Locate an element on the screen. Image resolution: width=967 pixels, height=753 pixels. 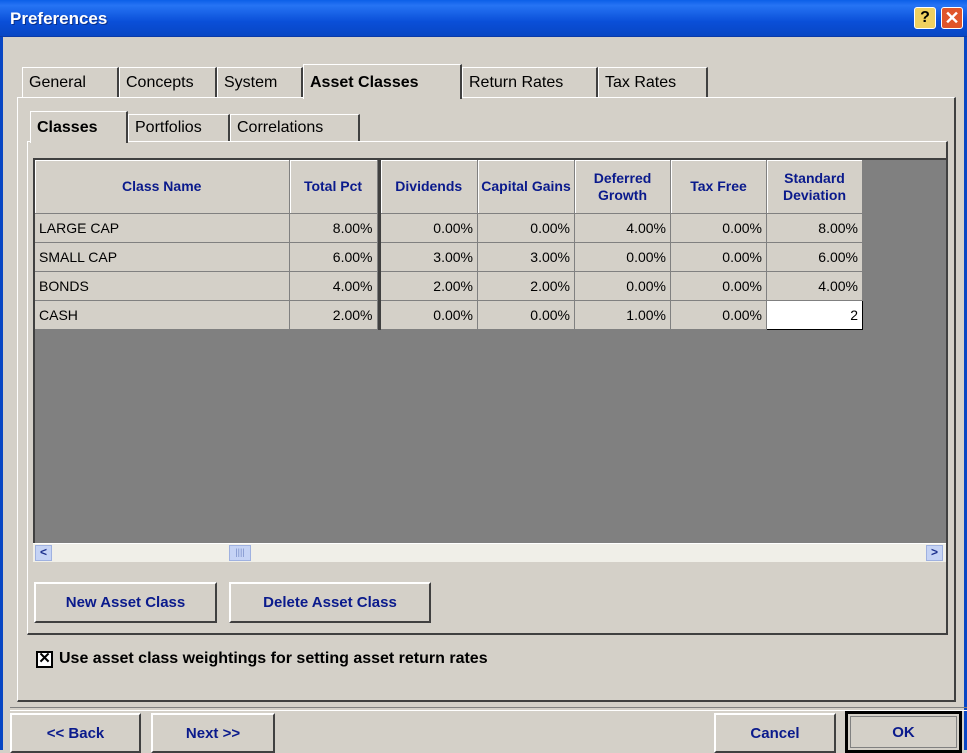
cell-standard-deviation: 6.00% is located at coordinates (814, 257).